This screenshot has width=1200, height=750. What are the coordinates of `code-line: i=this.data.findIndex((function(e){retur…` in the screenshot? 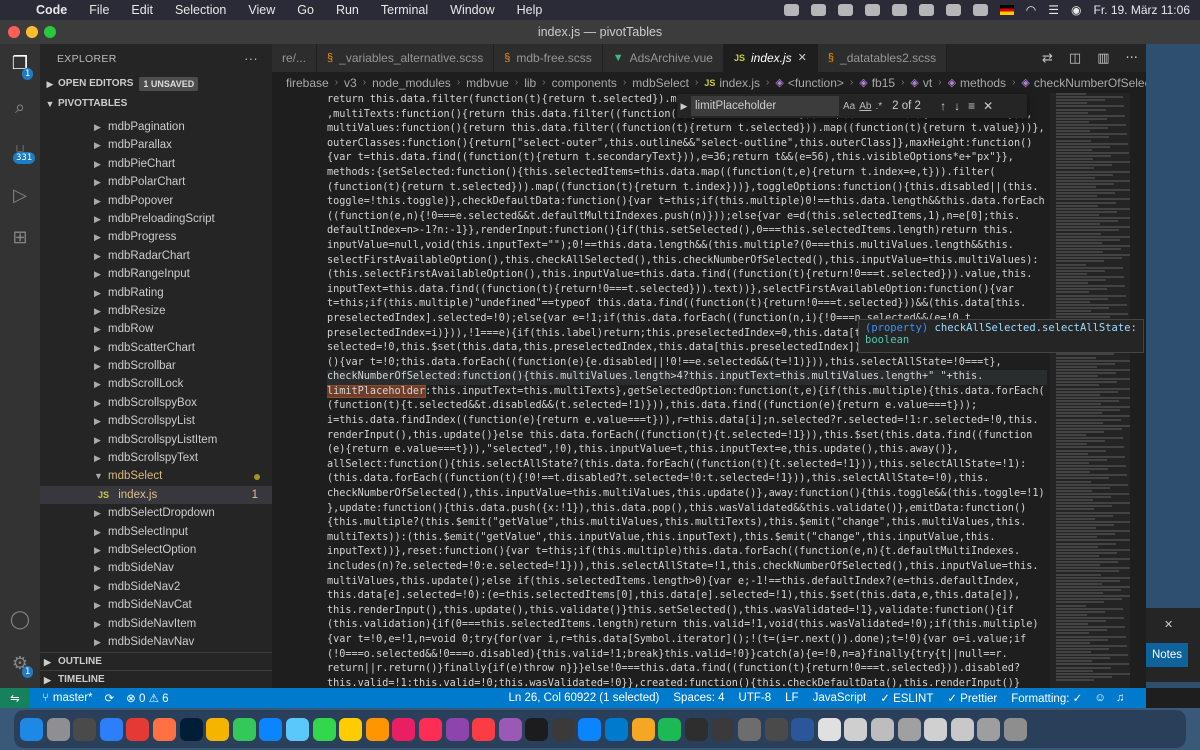 It's located at (687, 421).